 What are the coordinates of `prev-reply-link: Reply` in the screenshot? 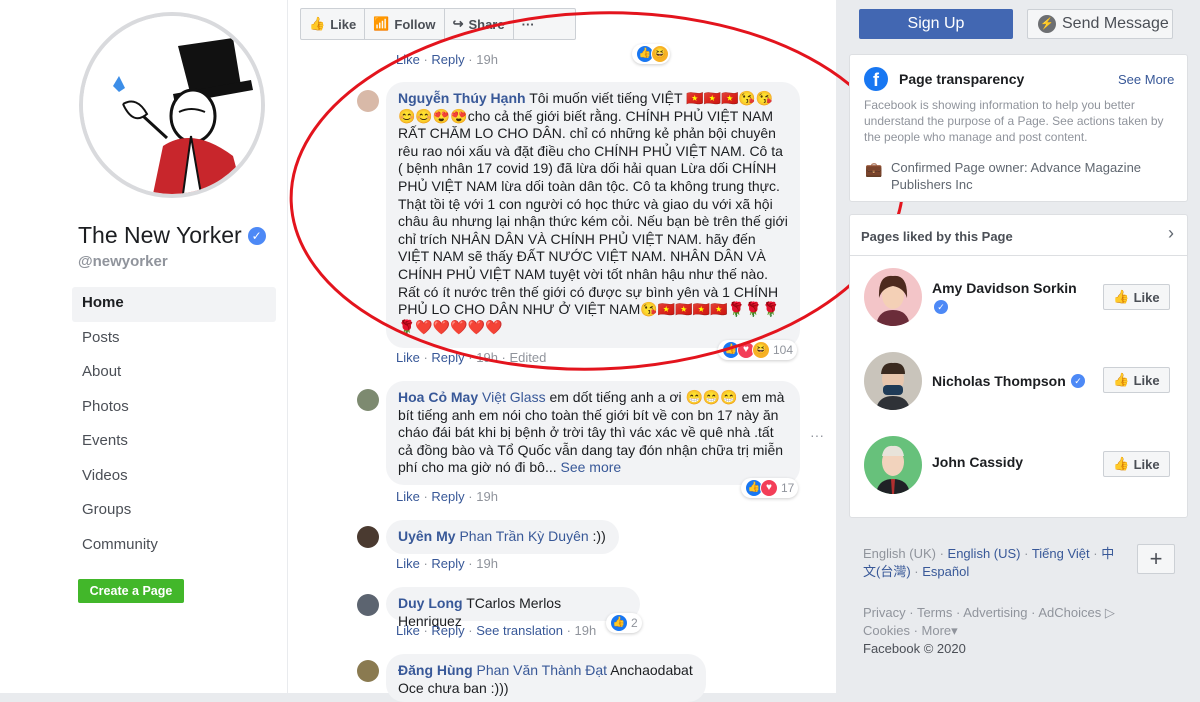 It's located at (447, 59).